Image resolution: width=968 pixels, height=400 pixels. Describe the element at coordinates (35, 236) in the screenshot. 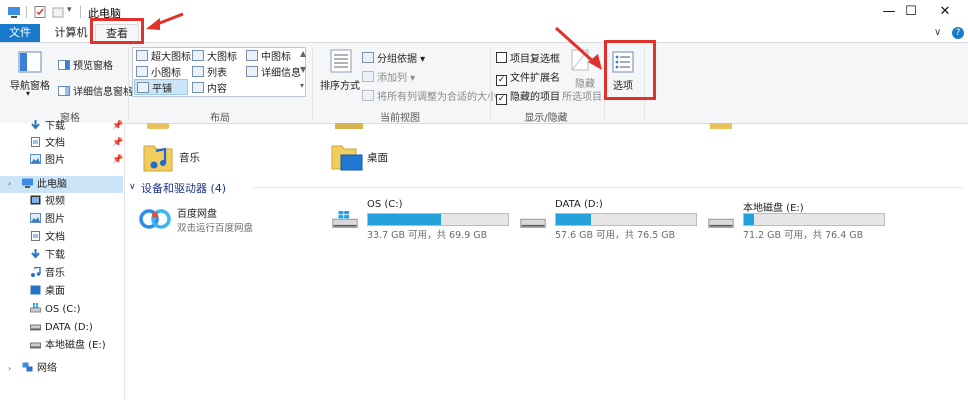

I see `document-icon` at that location.